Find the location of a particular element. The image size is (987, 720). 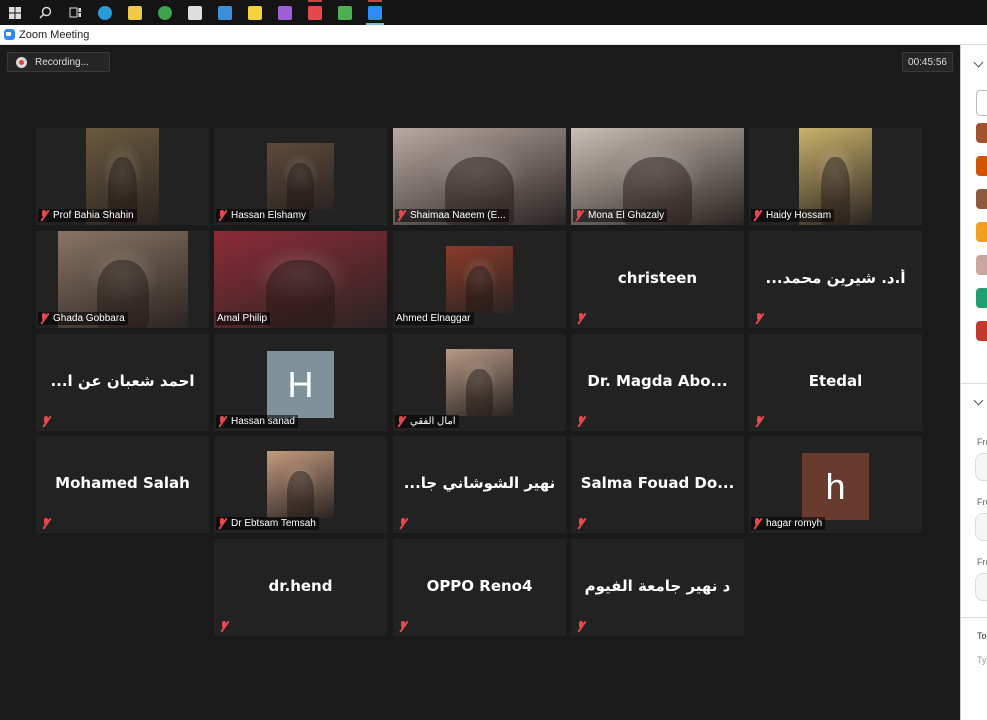

participant-display-name: christeen is located at coordinates (657, 278).